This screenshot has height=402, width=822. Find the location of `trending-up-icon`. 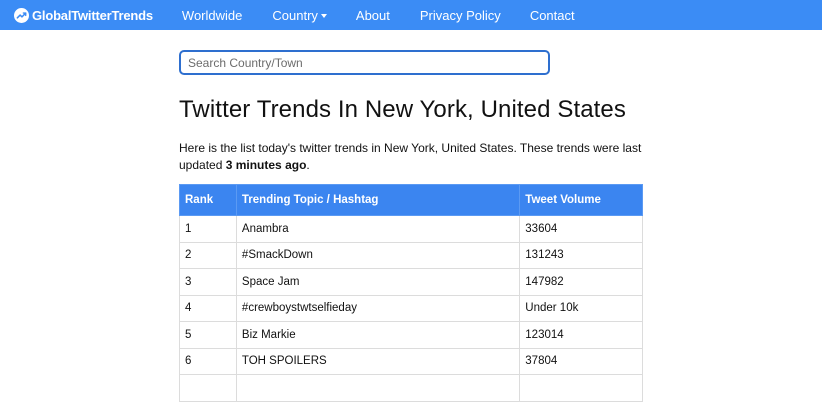

trending-up-icon is located at coordinates (21, 15).